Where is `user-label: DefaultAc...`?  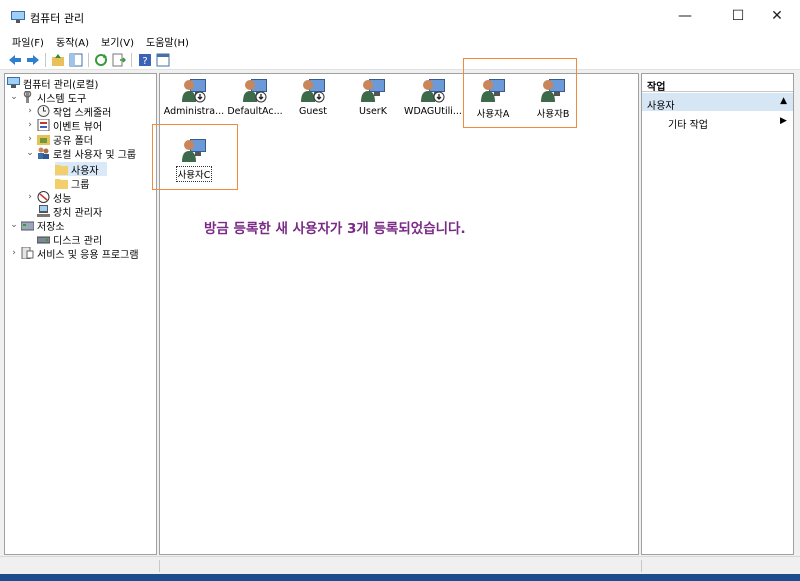 user-label: DefaultAc... is located at coordinates (255, 111).